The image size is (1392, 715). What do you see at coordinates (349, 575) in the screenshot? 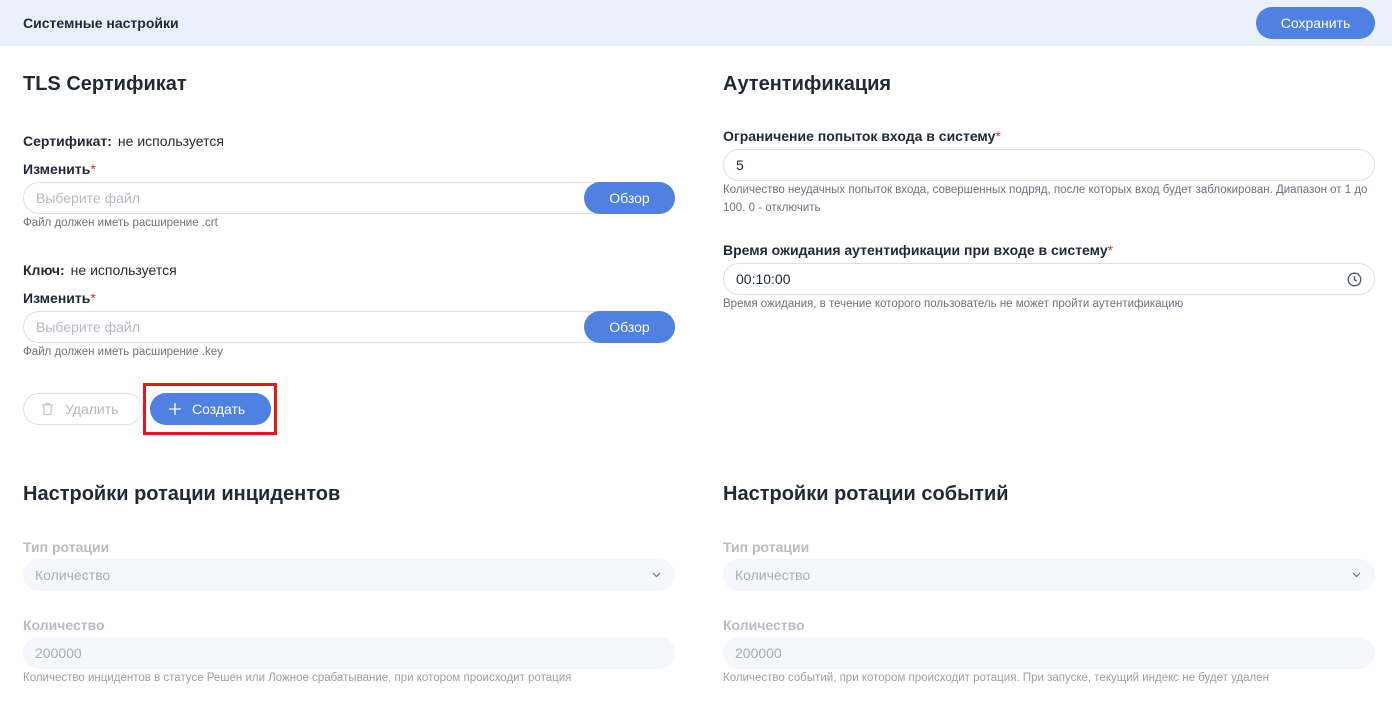
I see `incidents-rotation-type-select: Количество` at bounding box center [349, 575].